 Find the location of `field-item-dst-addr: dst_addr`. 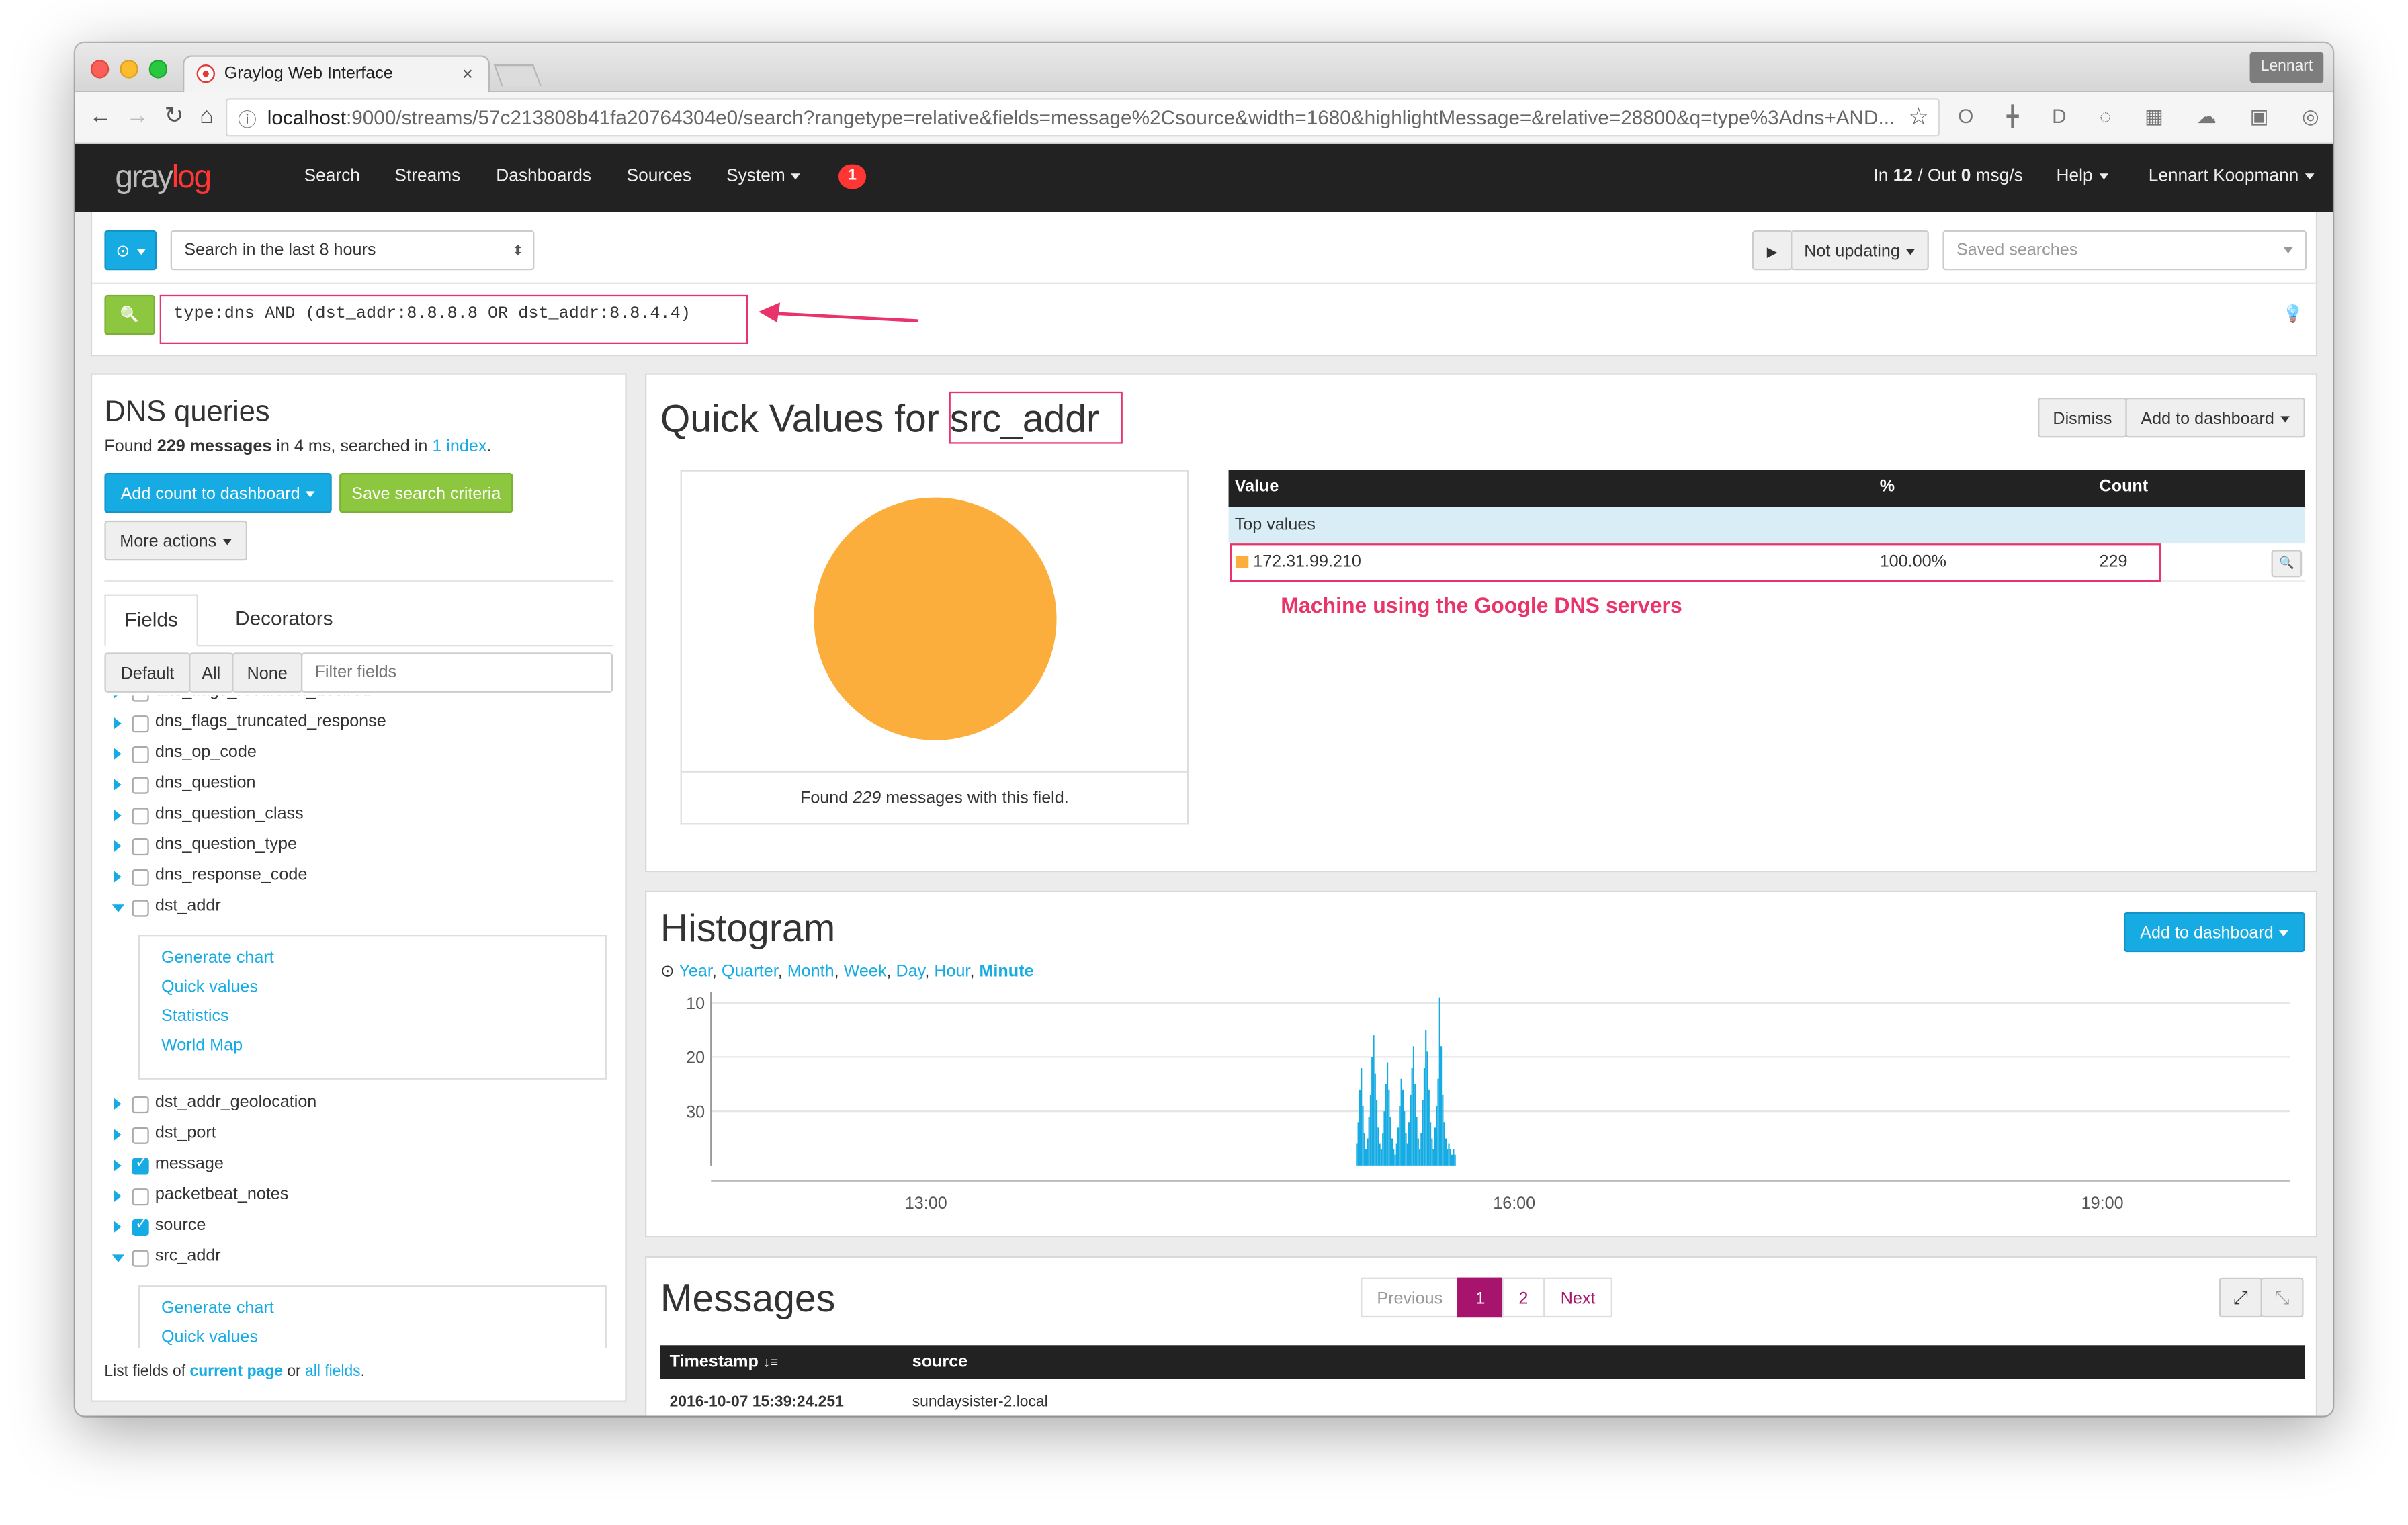

field-item-dst-addr: dst_addr is located at coordinates (357, 909).